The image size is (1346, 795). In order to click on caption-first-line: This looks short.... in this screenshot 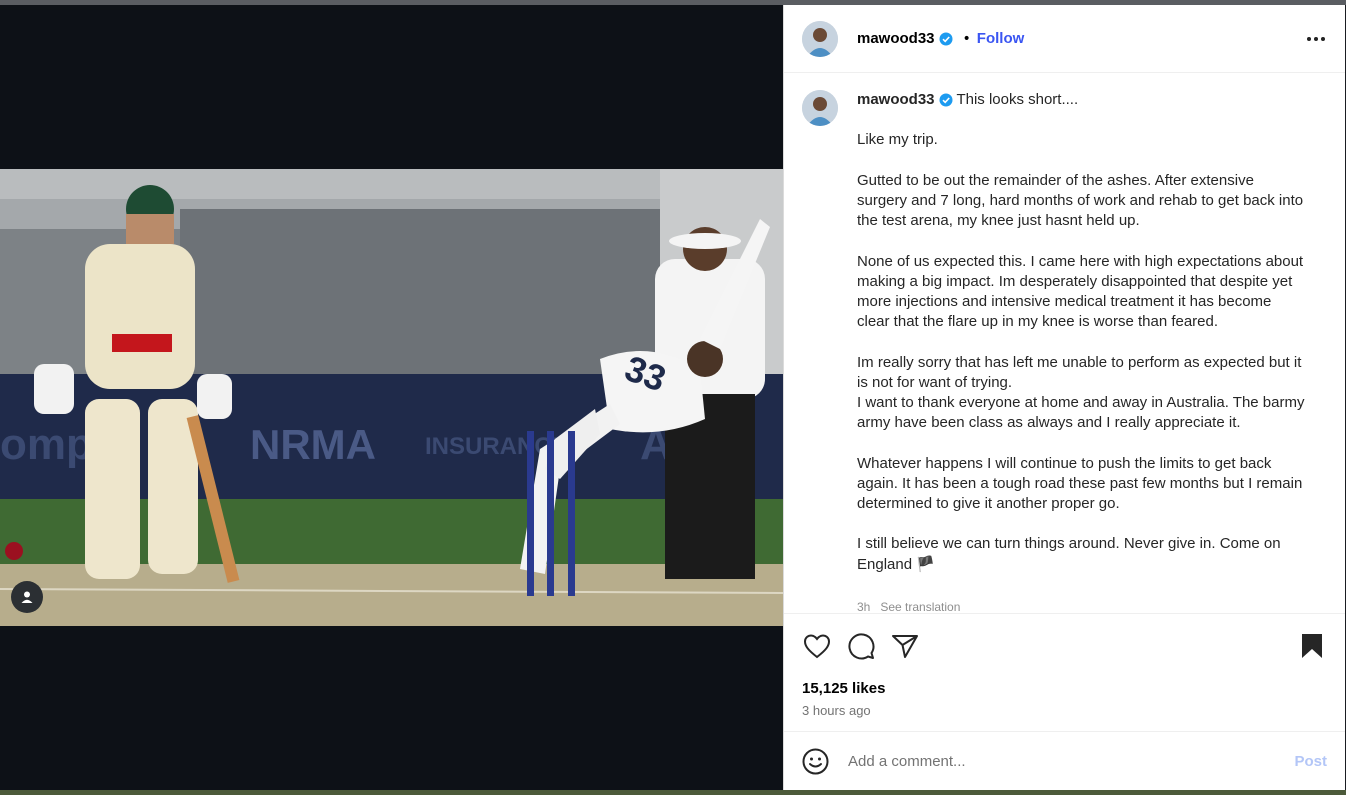, I will do `click(1017, 99)`.